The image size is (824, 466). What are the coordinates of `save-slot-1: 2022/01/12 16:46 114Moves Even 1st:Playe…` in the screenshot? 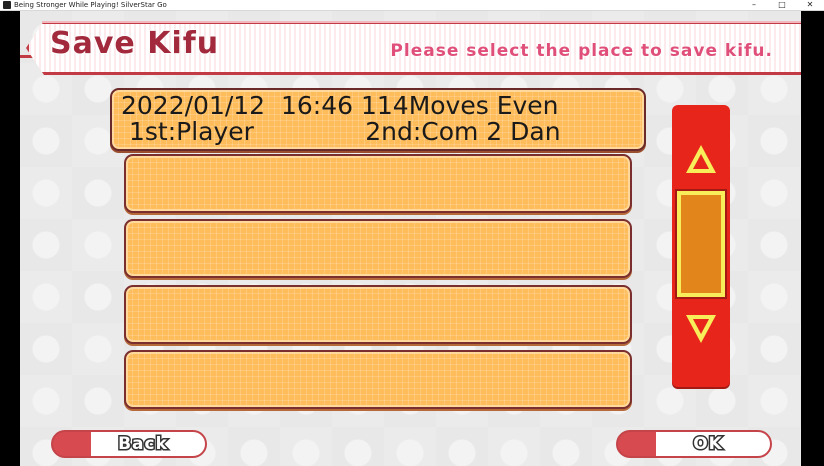 It's located at (378, 119).